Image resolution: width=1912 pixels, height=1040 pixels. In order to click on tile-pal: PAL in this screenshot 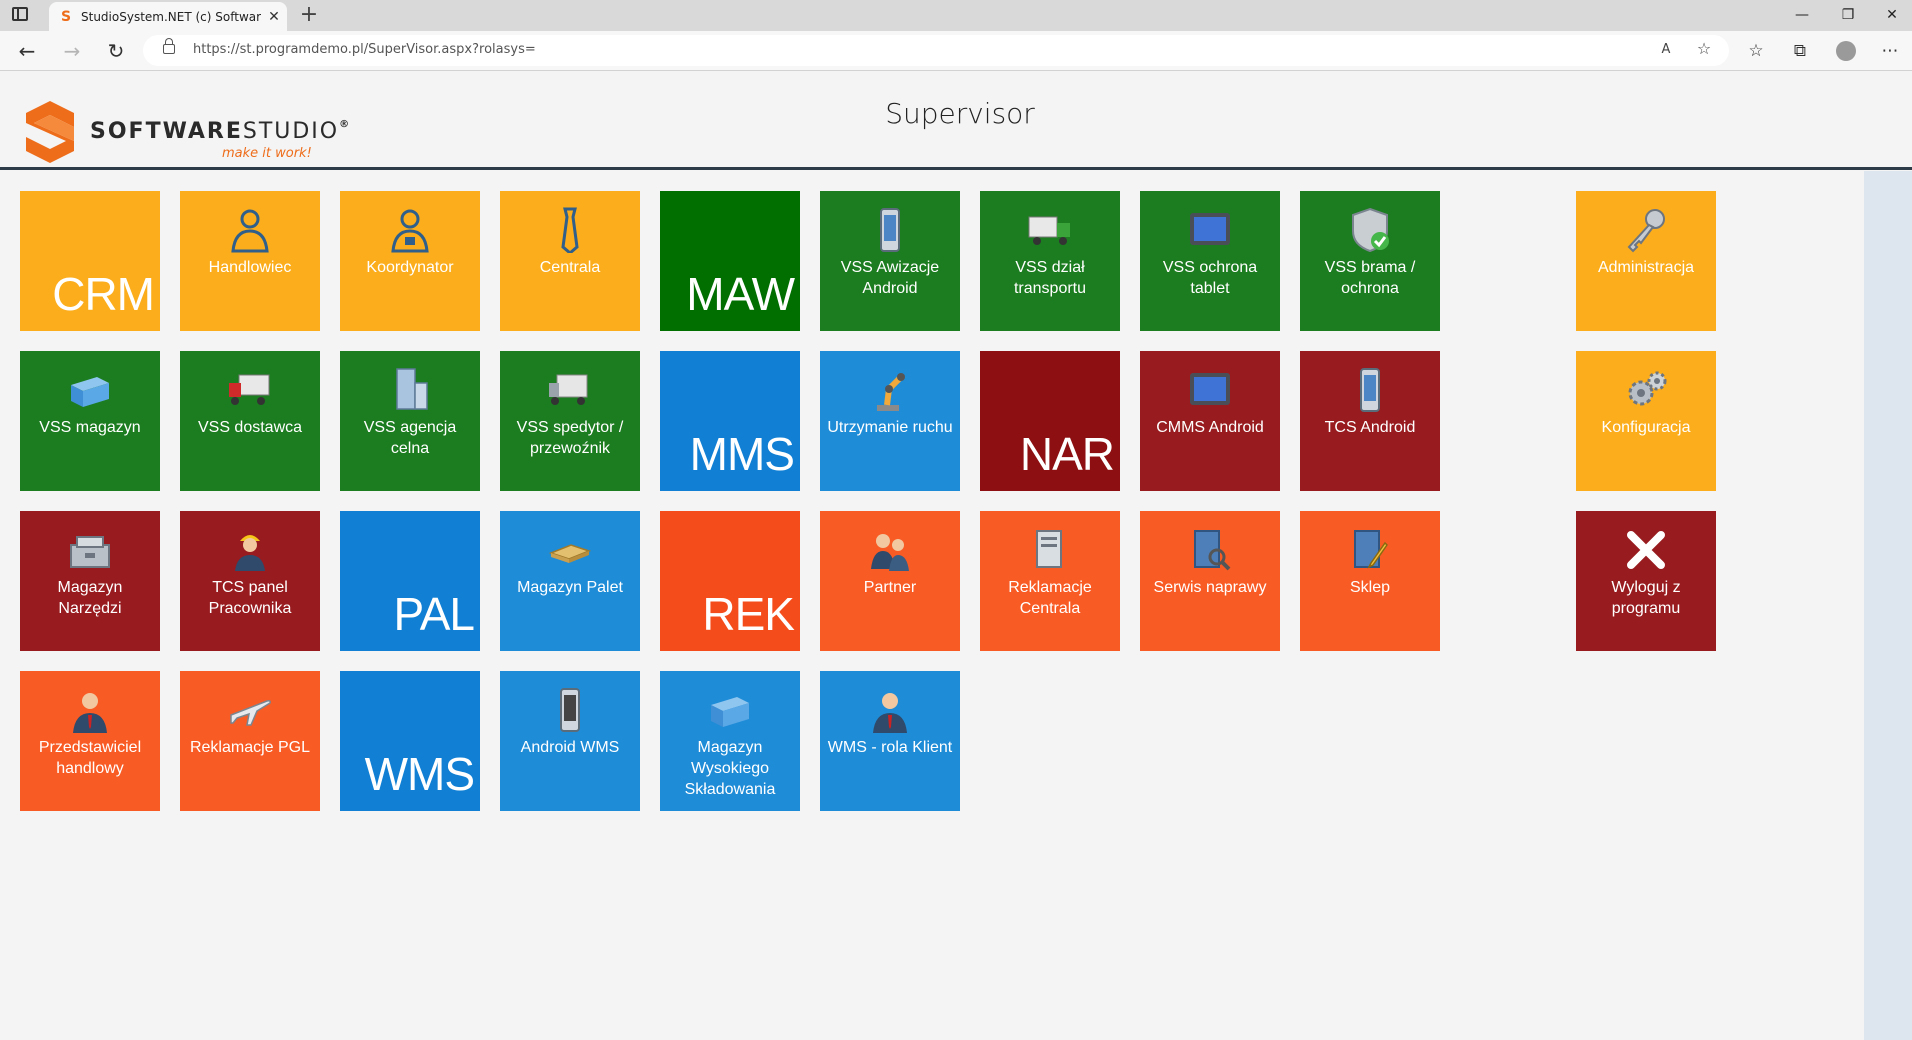, I will do `click(410, 581)`.